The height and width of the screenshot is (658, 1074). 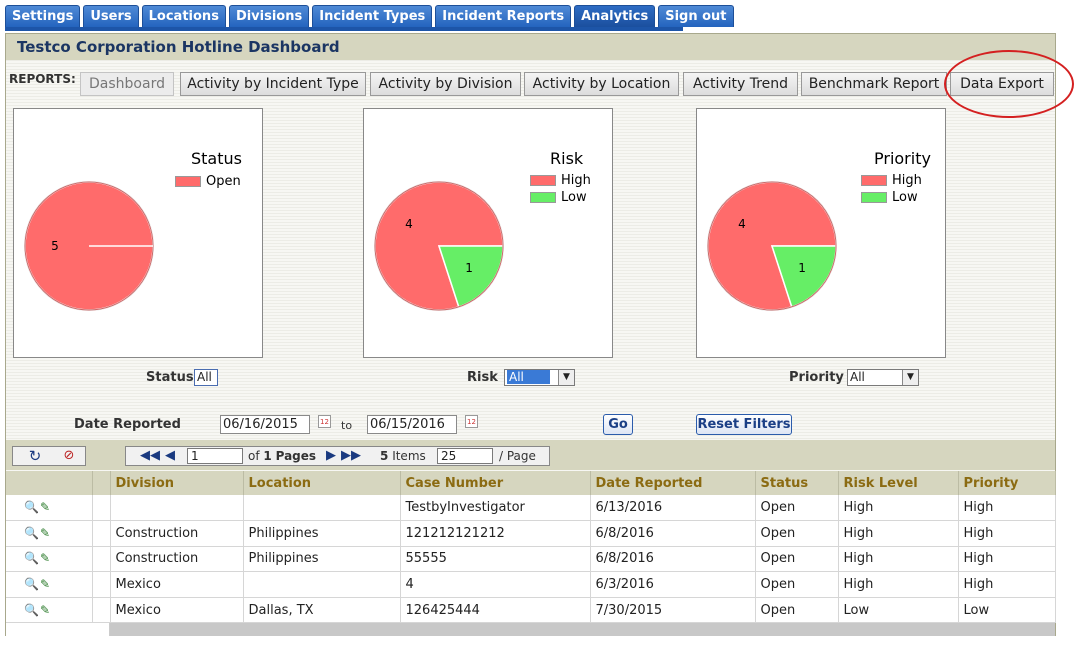 What do you see at coordinates (296, 456) in the screenshot?
I see `pages-label: Pages` at bounding box center [296, 456].